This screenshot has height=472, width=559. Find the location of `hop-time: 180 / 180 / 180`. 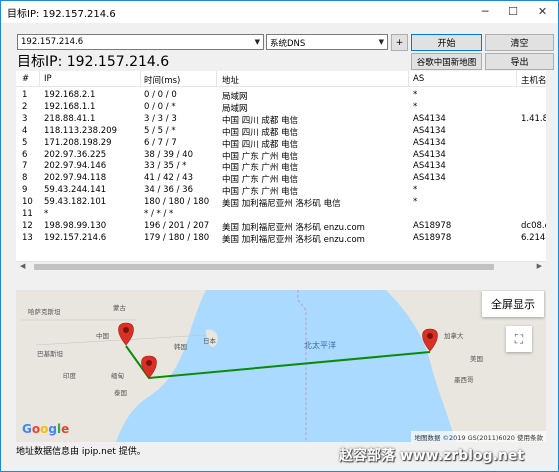

hop-time: 180 / 180 / 180 is located at coordinates (177, 202).